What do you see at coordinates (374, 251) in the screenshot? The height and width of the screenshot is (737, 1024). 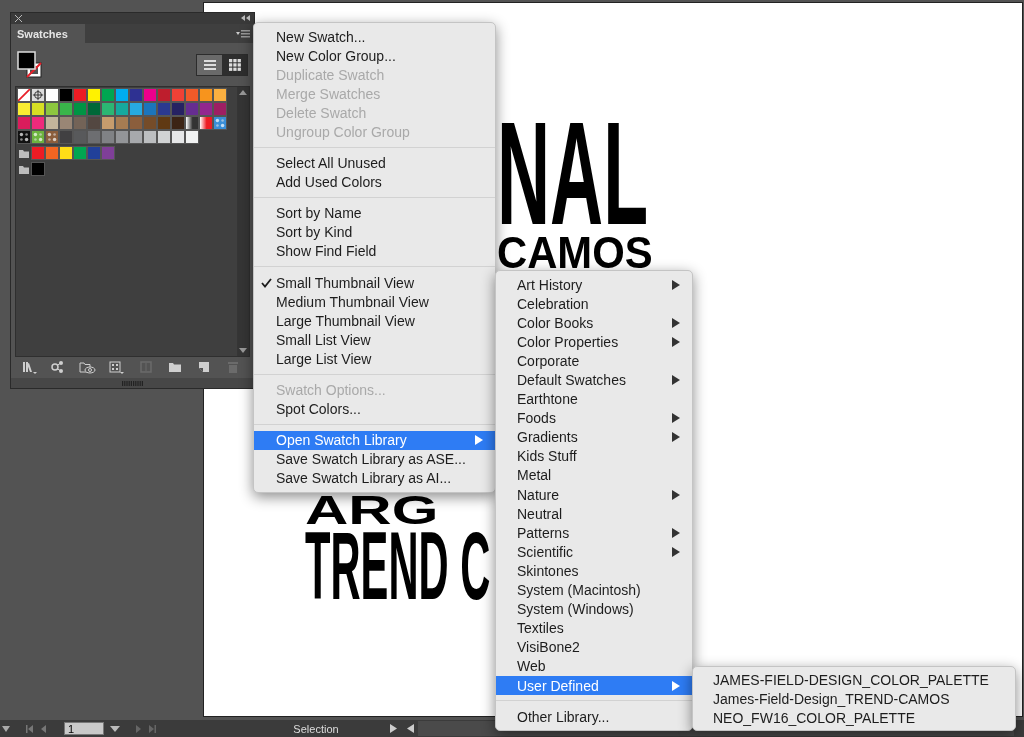 I see `menu-item: Show Find Field` at bounding box center [374, 251].